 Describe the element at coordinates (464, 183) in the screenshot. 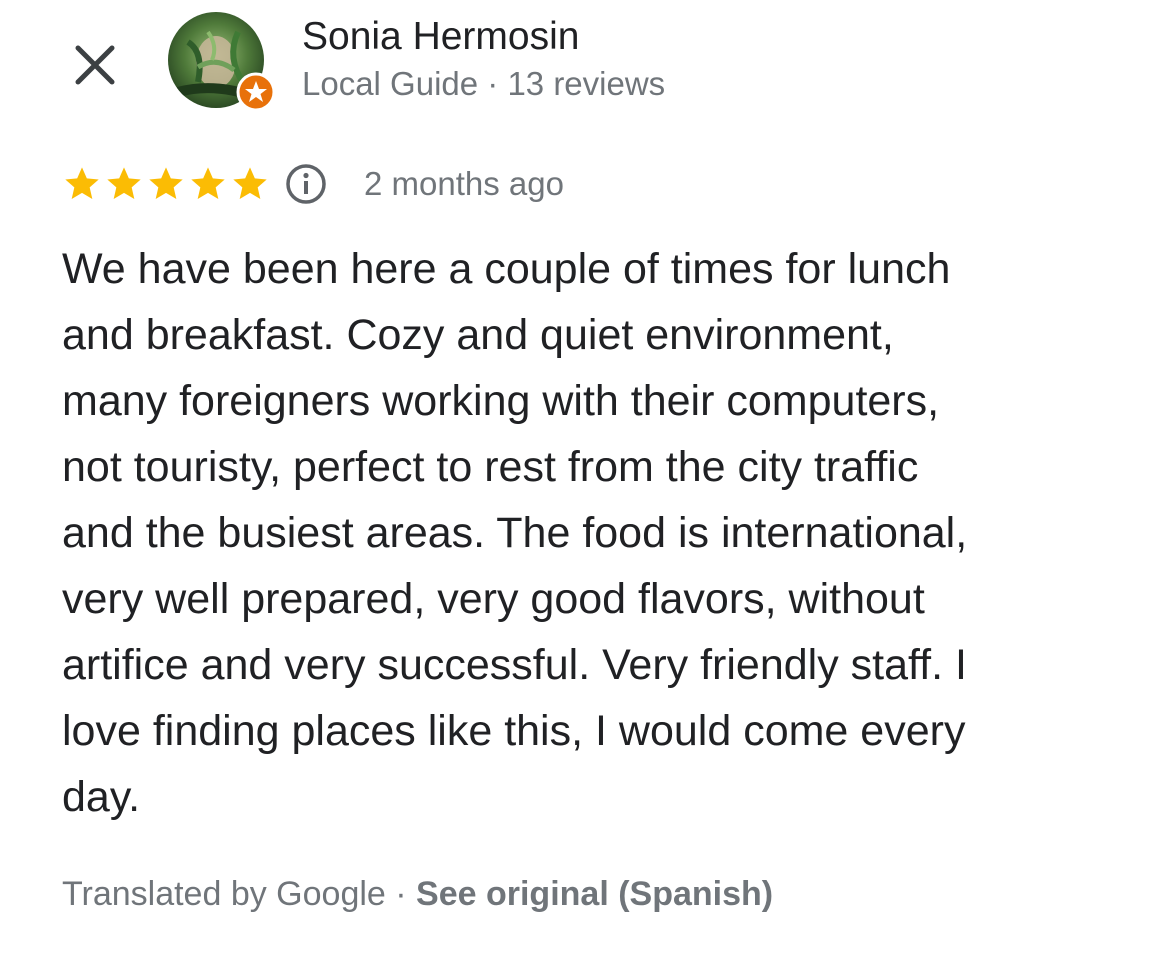

I see `review-date: 2 months ago` at that location.